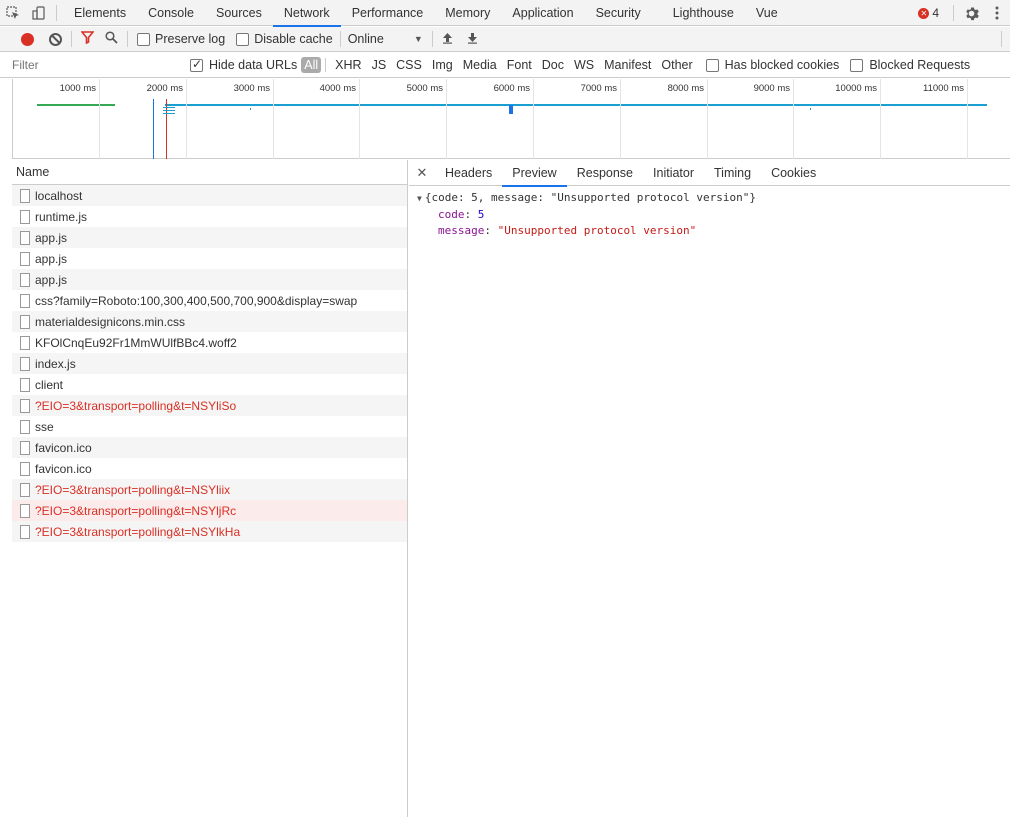 The height and width of the screenshot is (817, 1010). I want to click on hide-data-urls-check, so click(196, 64).